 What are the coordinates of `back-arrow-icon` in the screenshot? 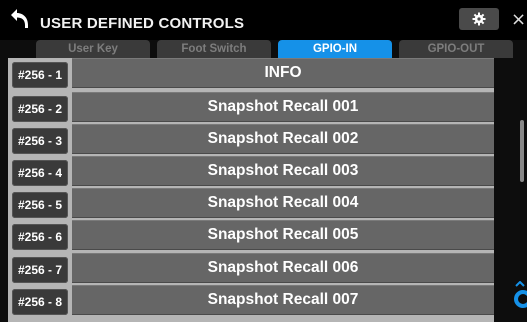 It's located at (19, 18).